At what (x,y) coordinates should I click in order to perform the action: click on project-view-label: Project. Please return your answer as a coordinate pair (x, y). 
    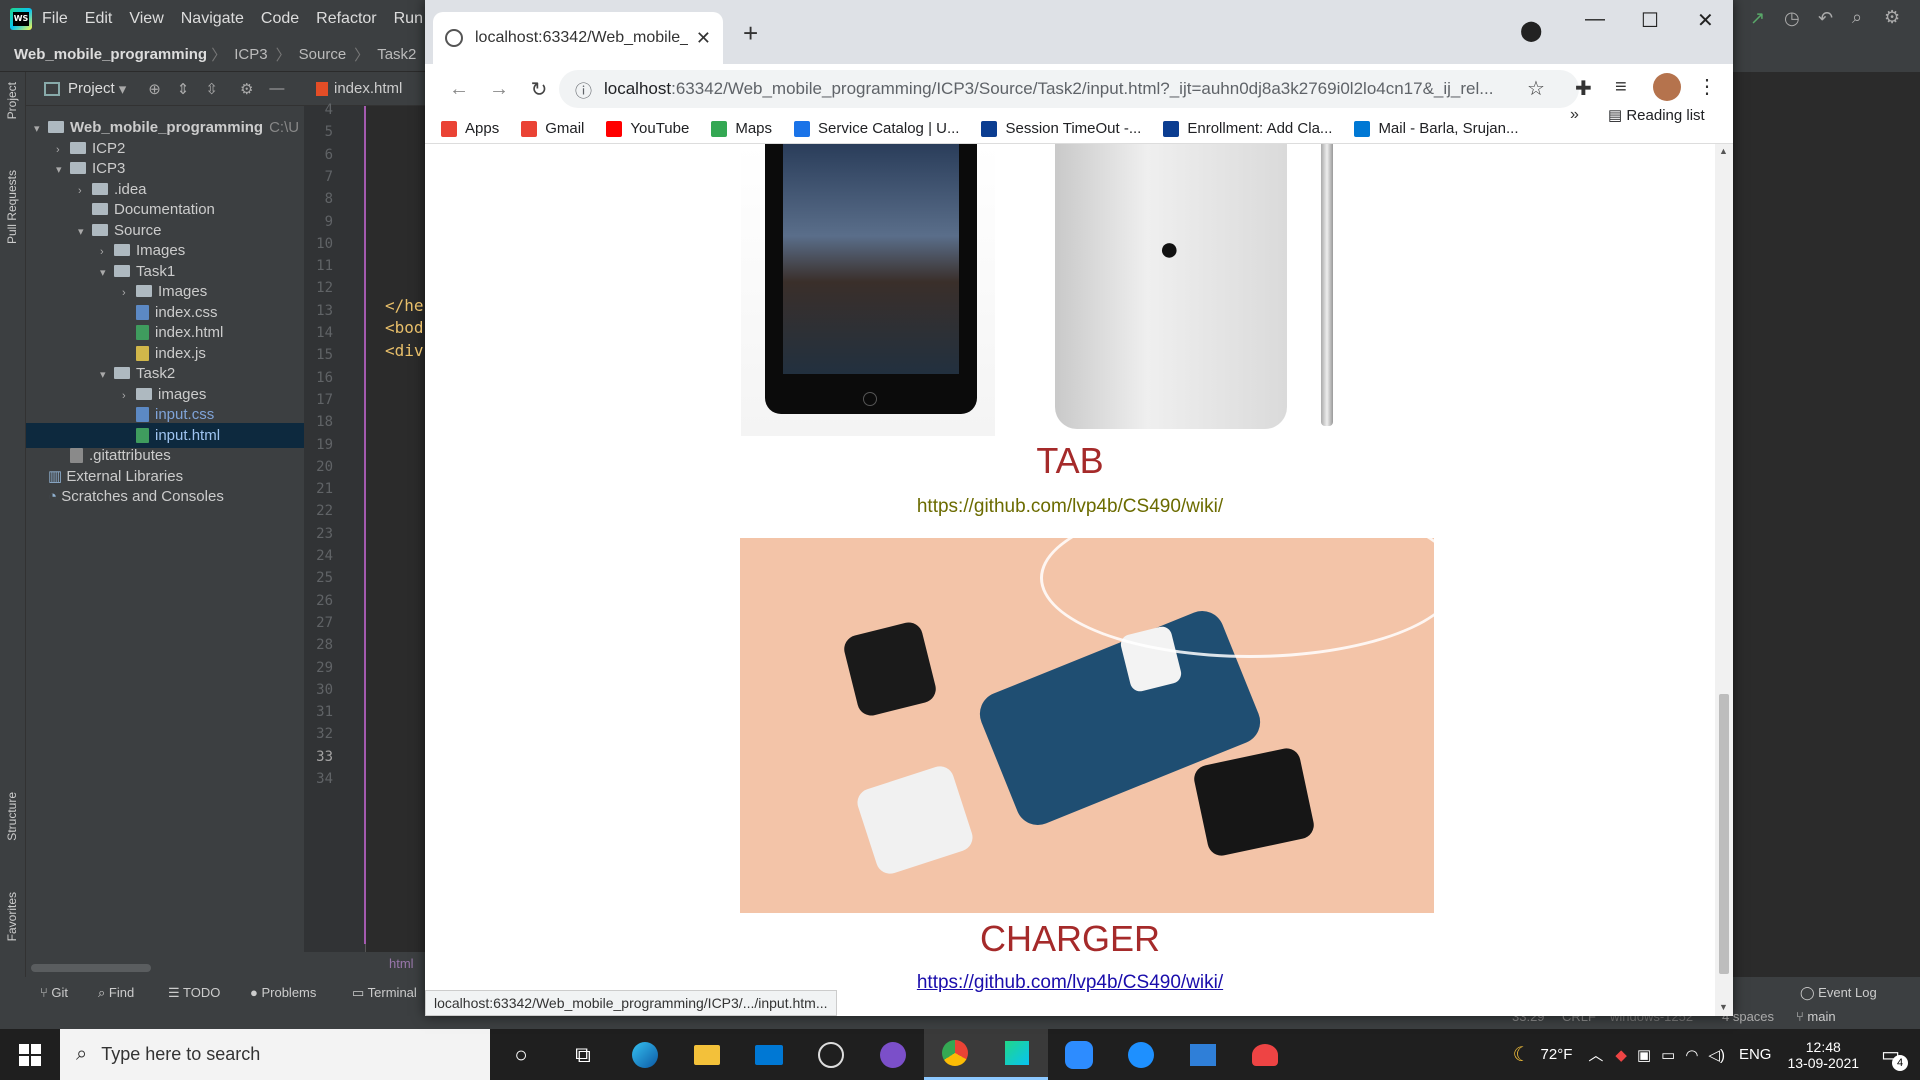
    Looking at the image, I should click on (91, 88).